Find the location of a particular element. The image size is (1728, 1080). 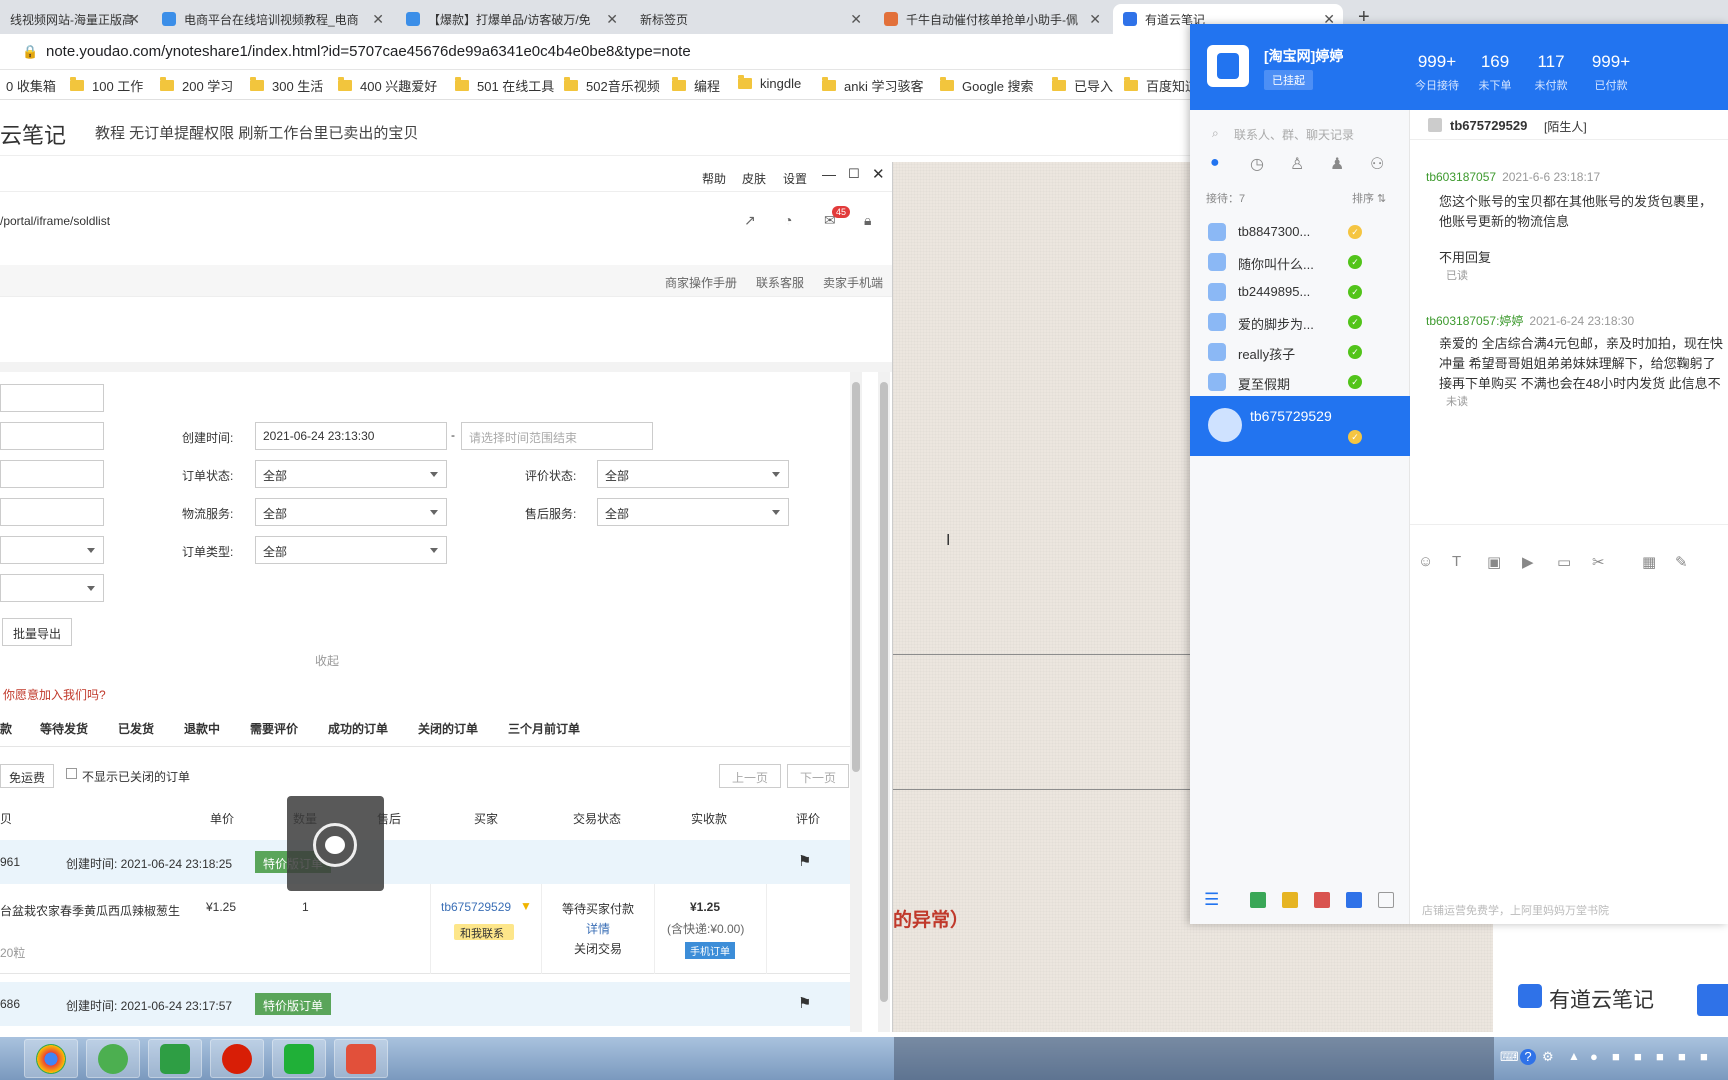

minimize-icon: — is located at coordinates (829, 174).